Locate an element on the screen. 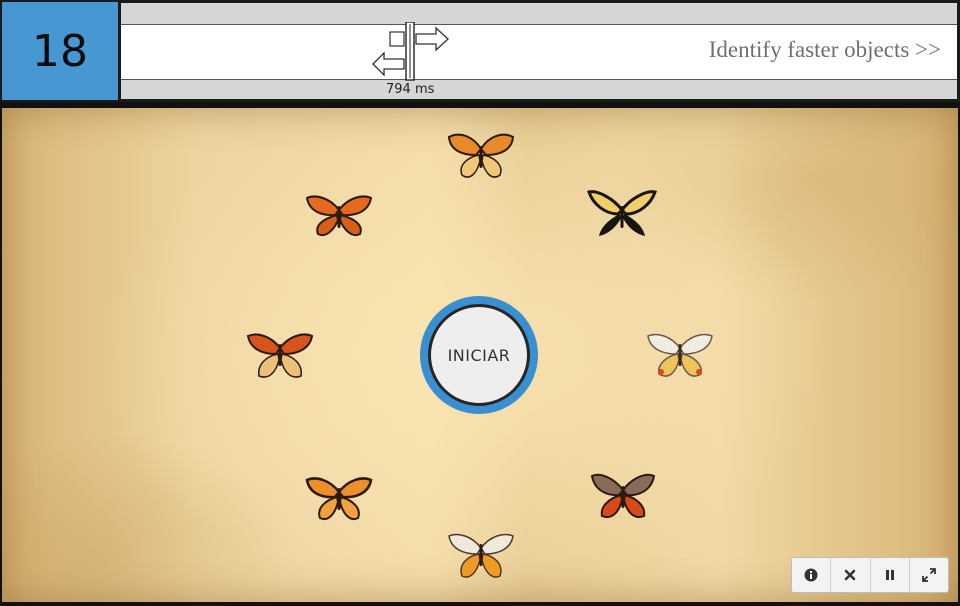  level-number: 18 is located at coordinates (60, 51).